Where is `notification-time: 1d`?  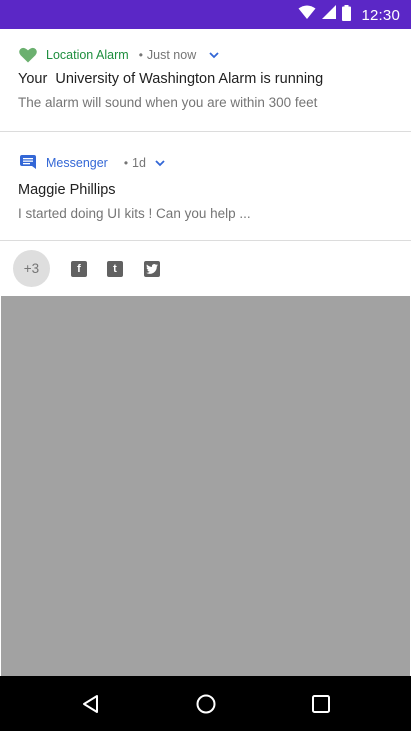 notification-time: 1d is located at coordinates (139, 163).